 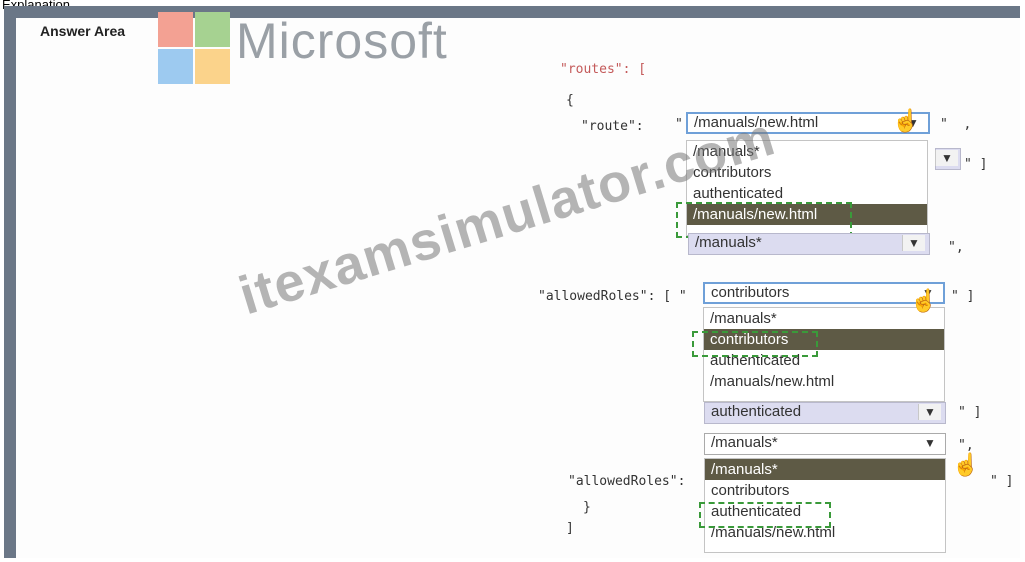 I want to click on roles-dropdown-2: /manuals* ▼, so click(x=825, y=444).